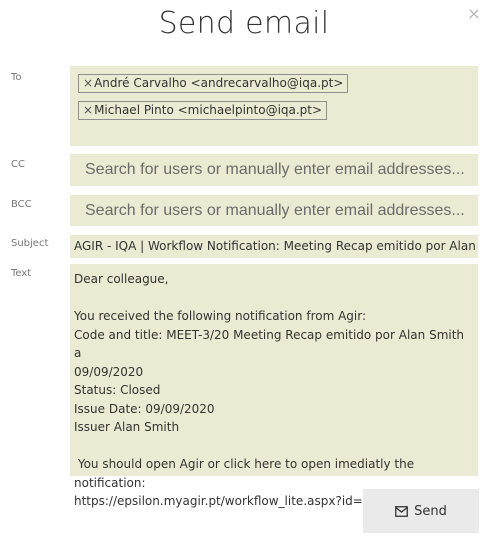 The width and height of the screenshot is (488, 536). What do you see at coordinates (208, 110) in the screenshot?
I see `recipient-label: Michael Pinto <michaelpinto@iqa.pt>` at bounding box center [208, 110].